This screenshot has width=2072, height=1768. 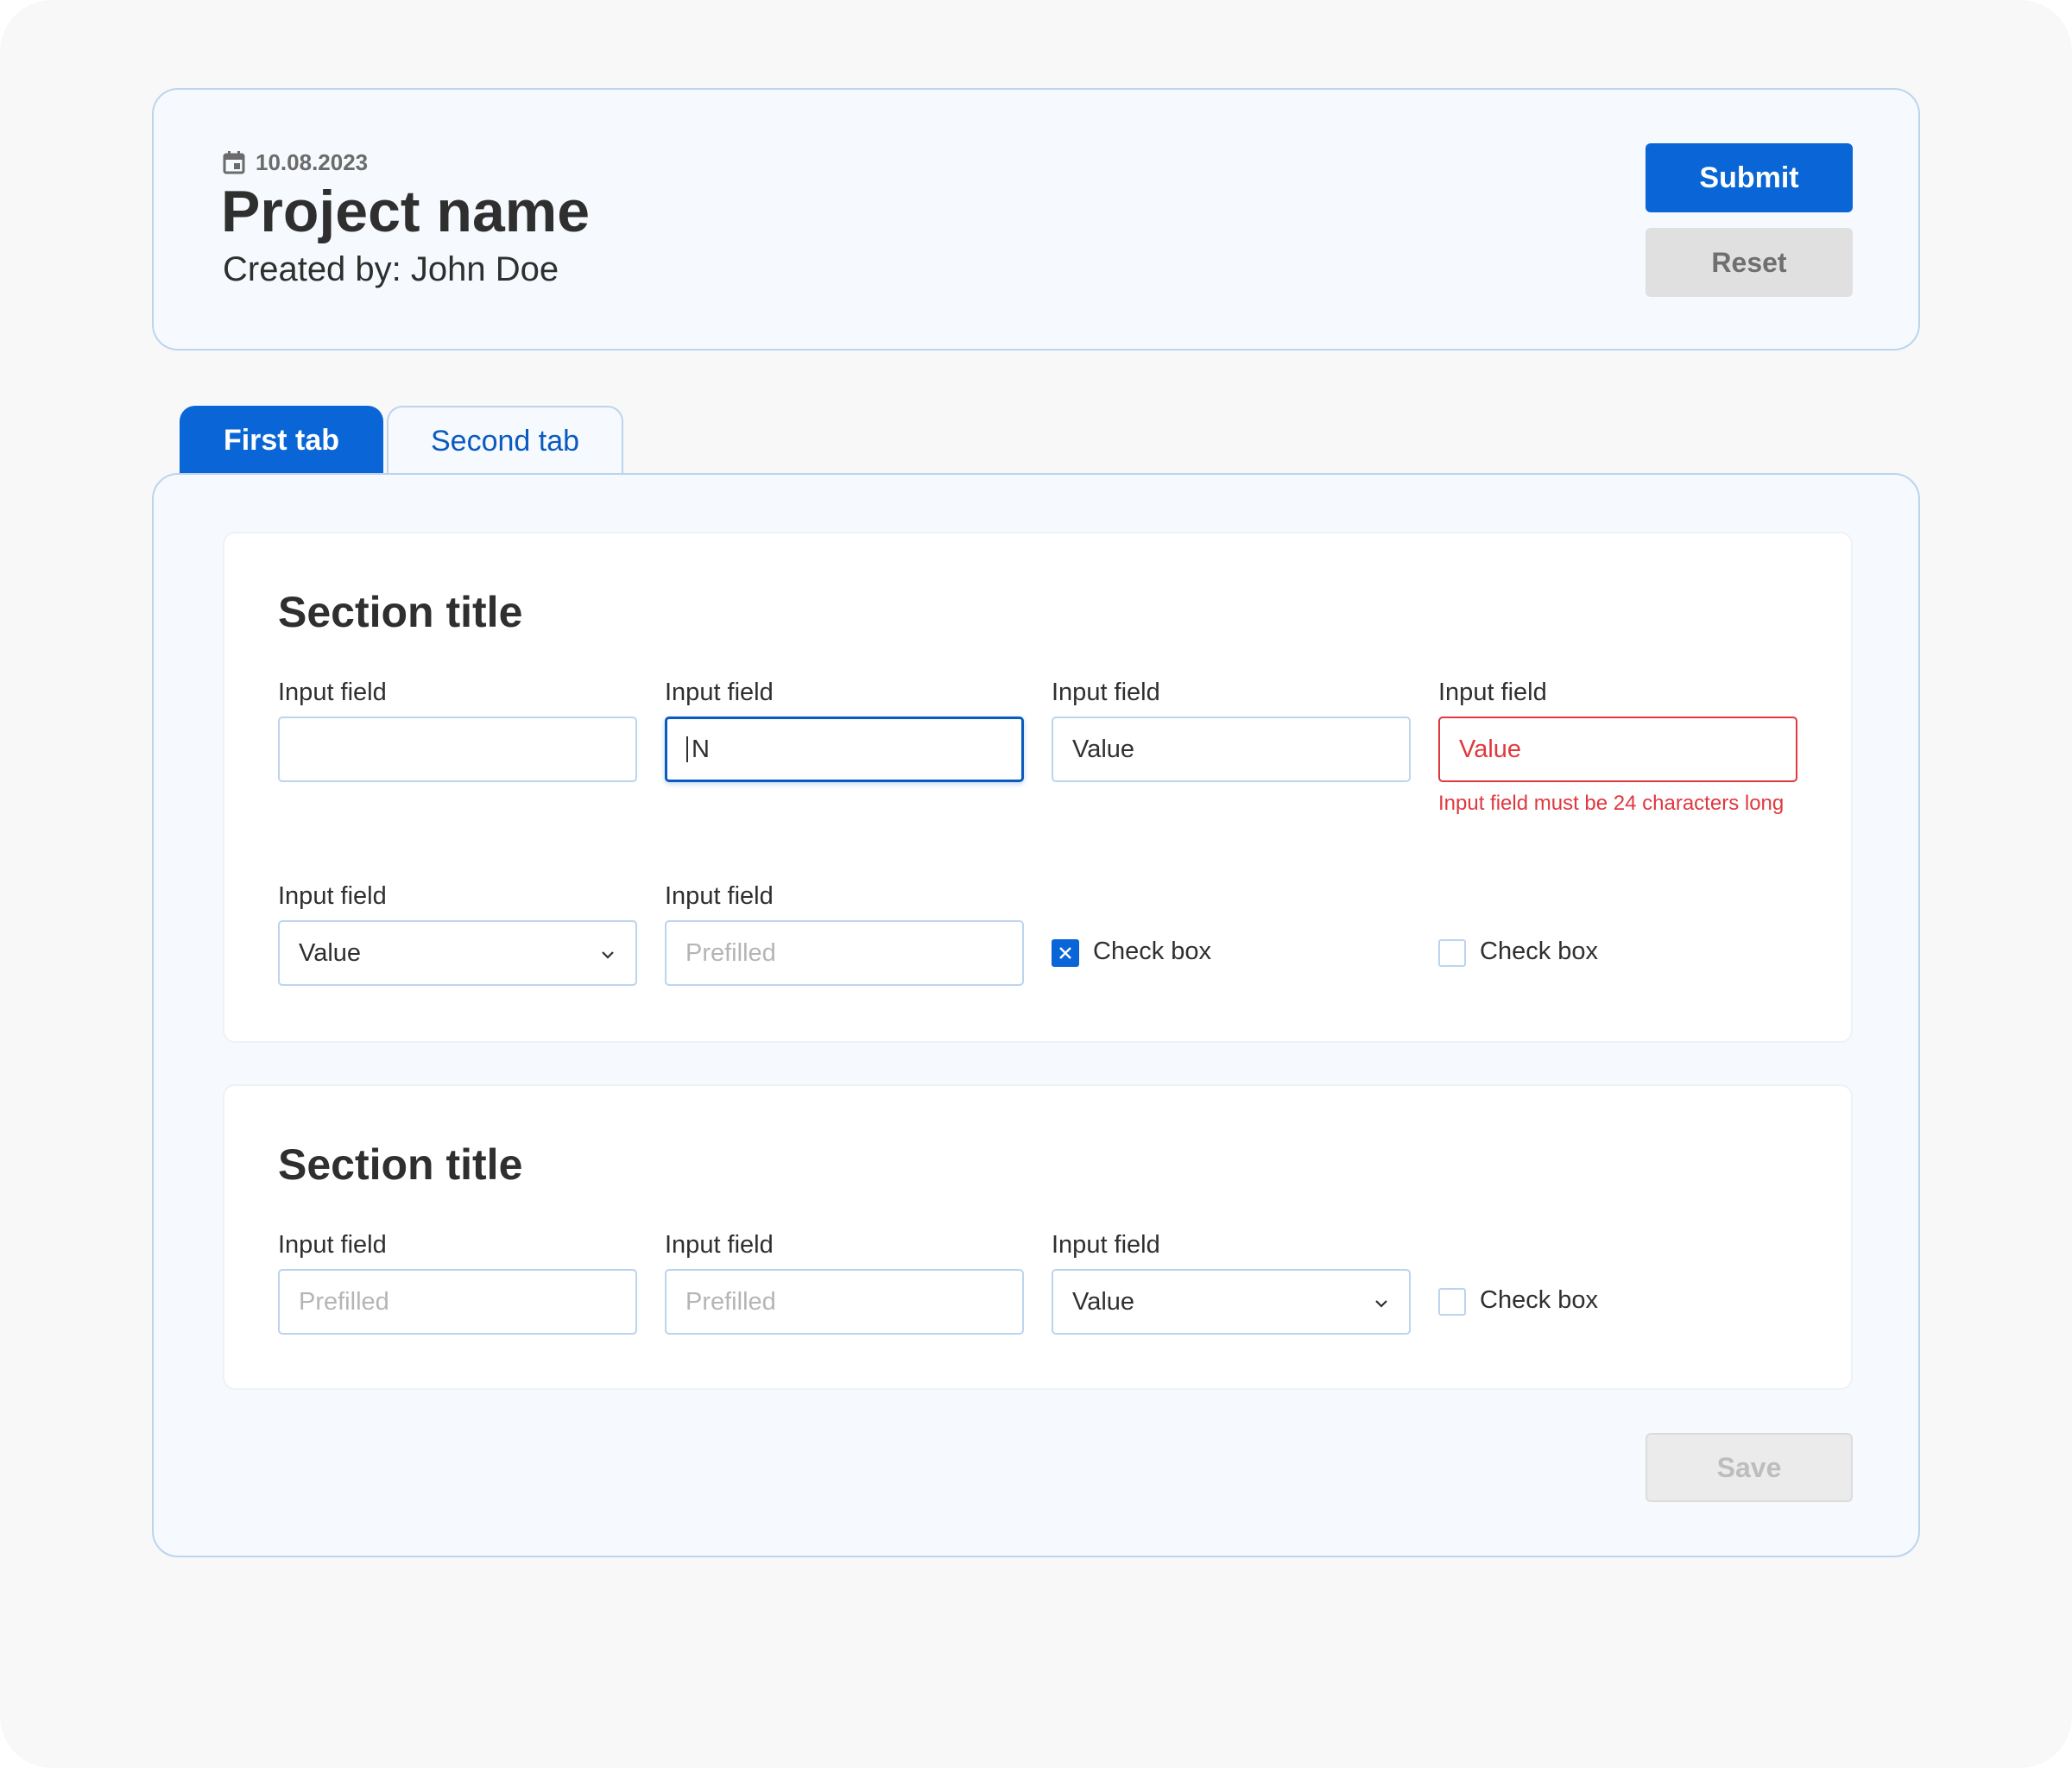 I want to click on checkbox-checked, so click(x=1065, y=953).